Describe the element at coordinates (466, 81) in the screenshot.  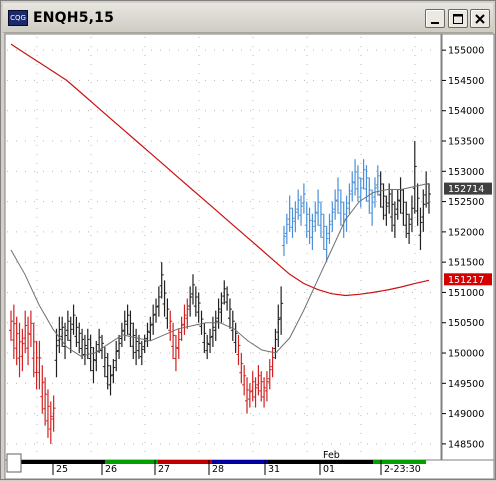
I see `y-tick-label: 154500` at that location.